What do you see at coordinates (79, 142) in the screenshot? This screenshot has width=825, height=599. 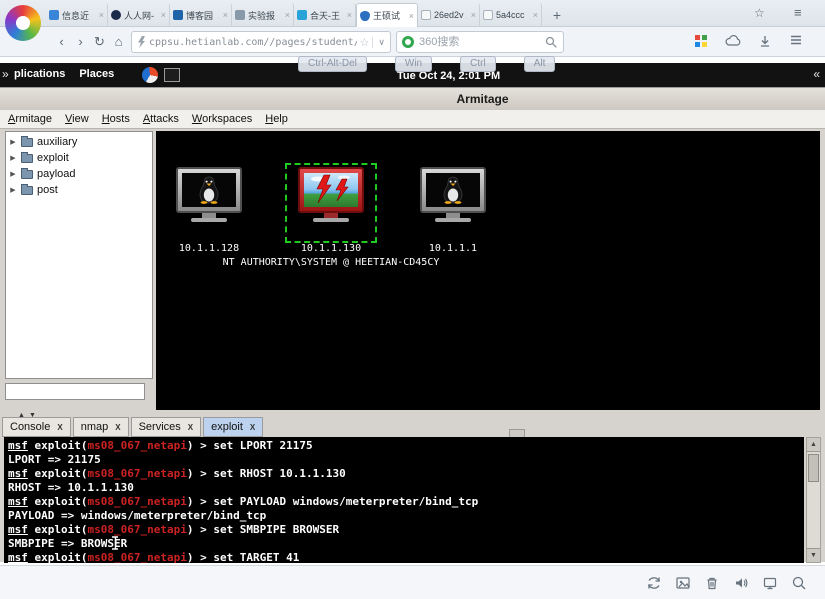 I see `tree-item-auxiliary: ▶ auxiliary` at bounding box center [79, 142].